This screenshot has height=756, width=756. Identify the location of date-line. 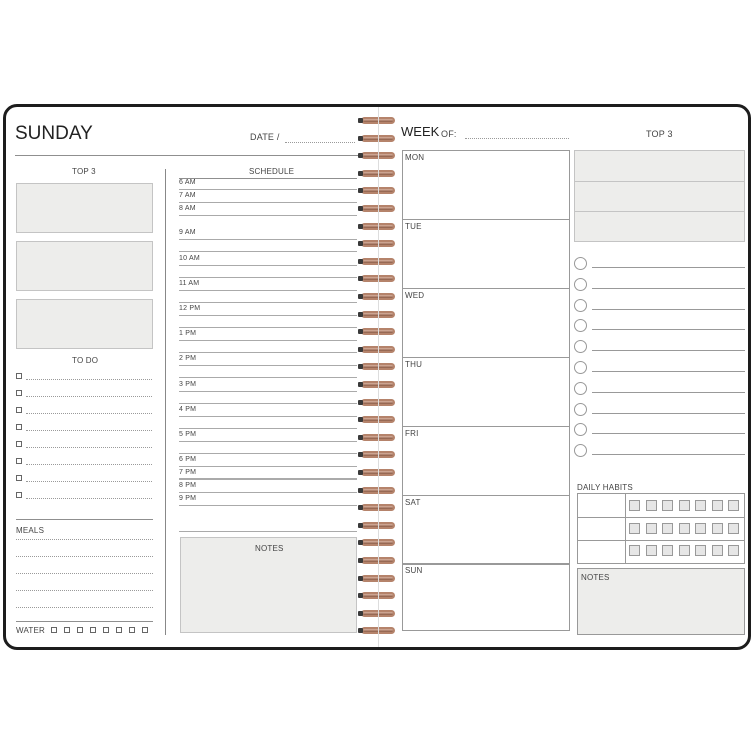
(320, 142).